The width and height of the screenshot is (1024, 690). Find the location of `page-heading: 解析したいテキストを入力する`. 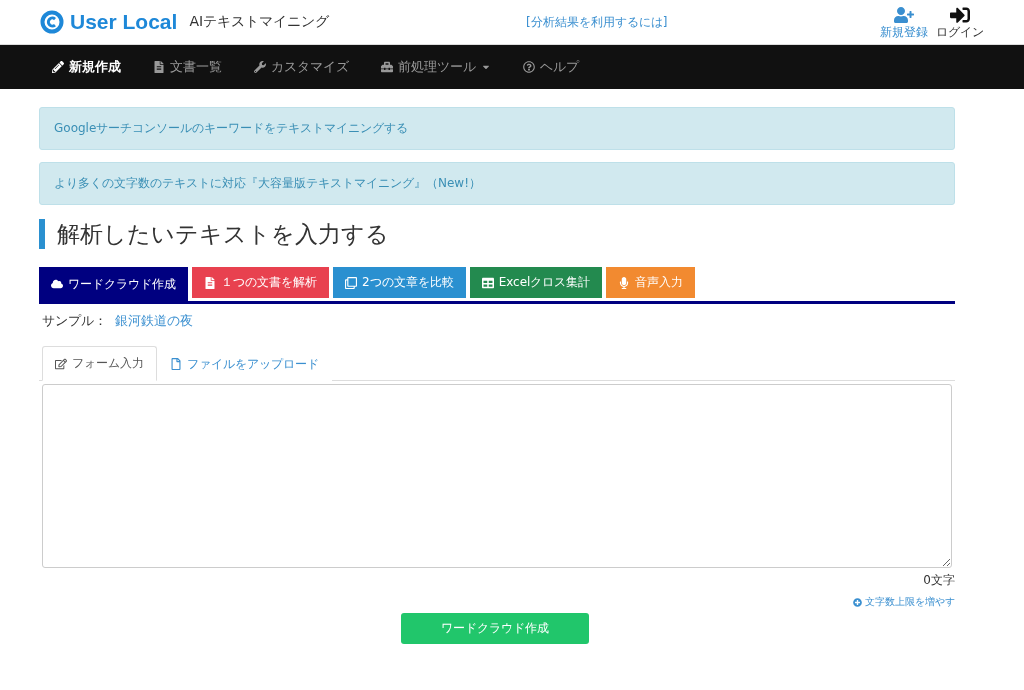

page-heading: 解析したいテキストを入力する is located at coordinates (497, 234).